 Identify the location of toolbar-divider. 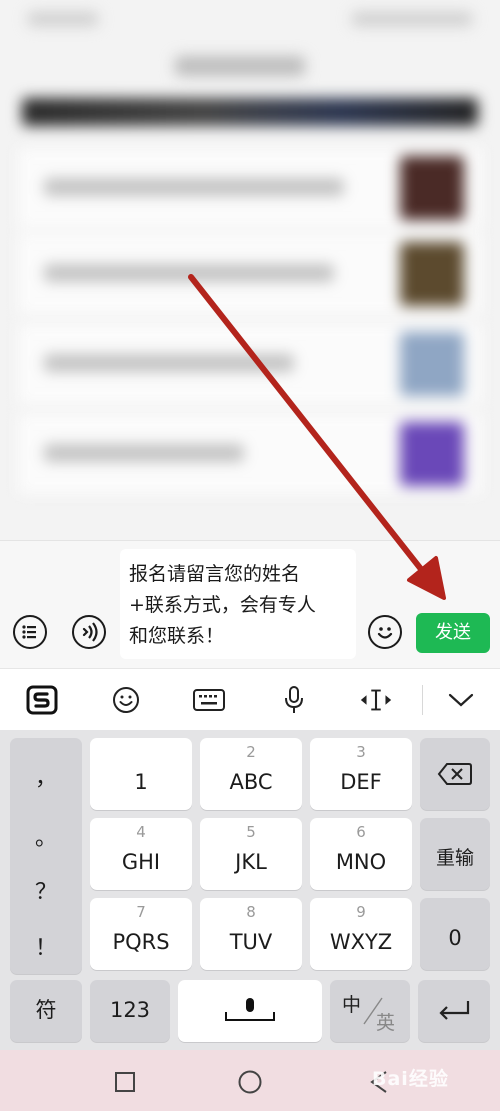
(422, 700).